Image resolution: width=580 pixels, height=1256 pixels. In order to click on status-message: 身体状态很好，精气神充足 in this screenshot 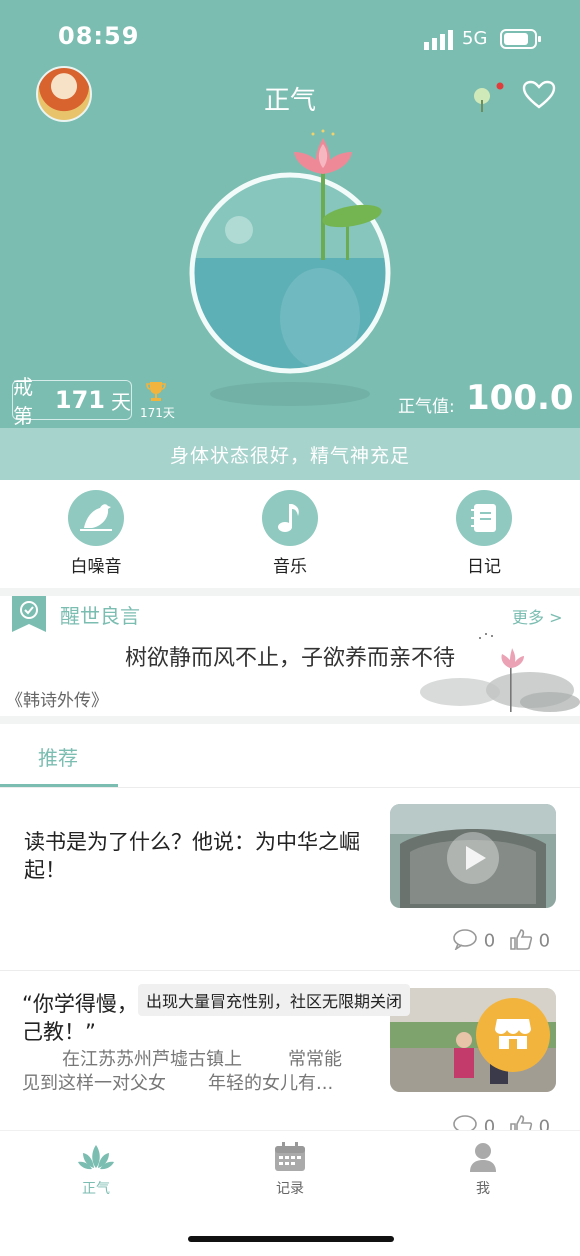, I will do `click(290, 454)`.